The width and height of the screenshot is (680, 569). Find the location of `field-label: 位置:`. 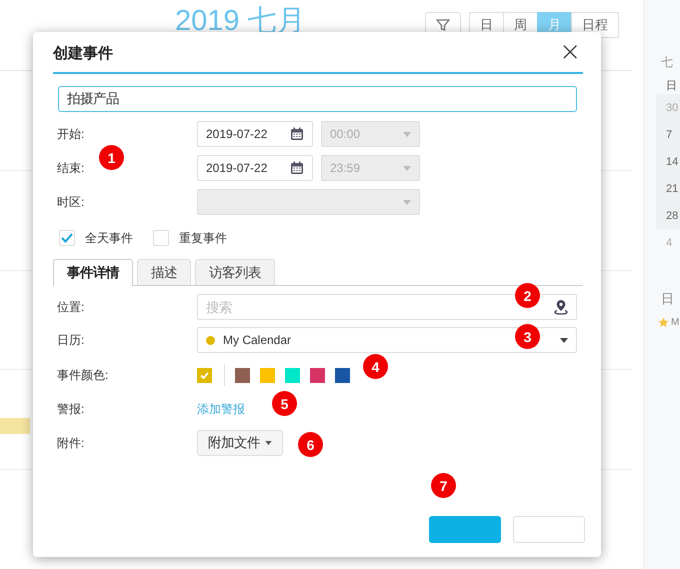

field-label: 位置: is located at coordinates (71, 307).